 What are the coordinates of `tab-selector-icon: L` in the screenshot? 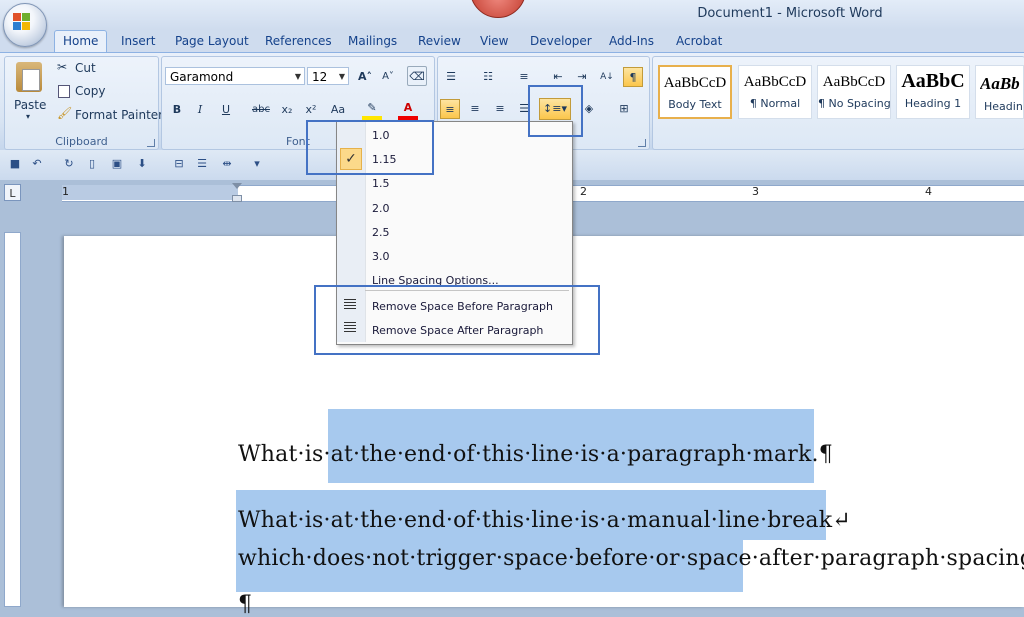 It's located at (12, 192).